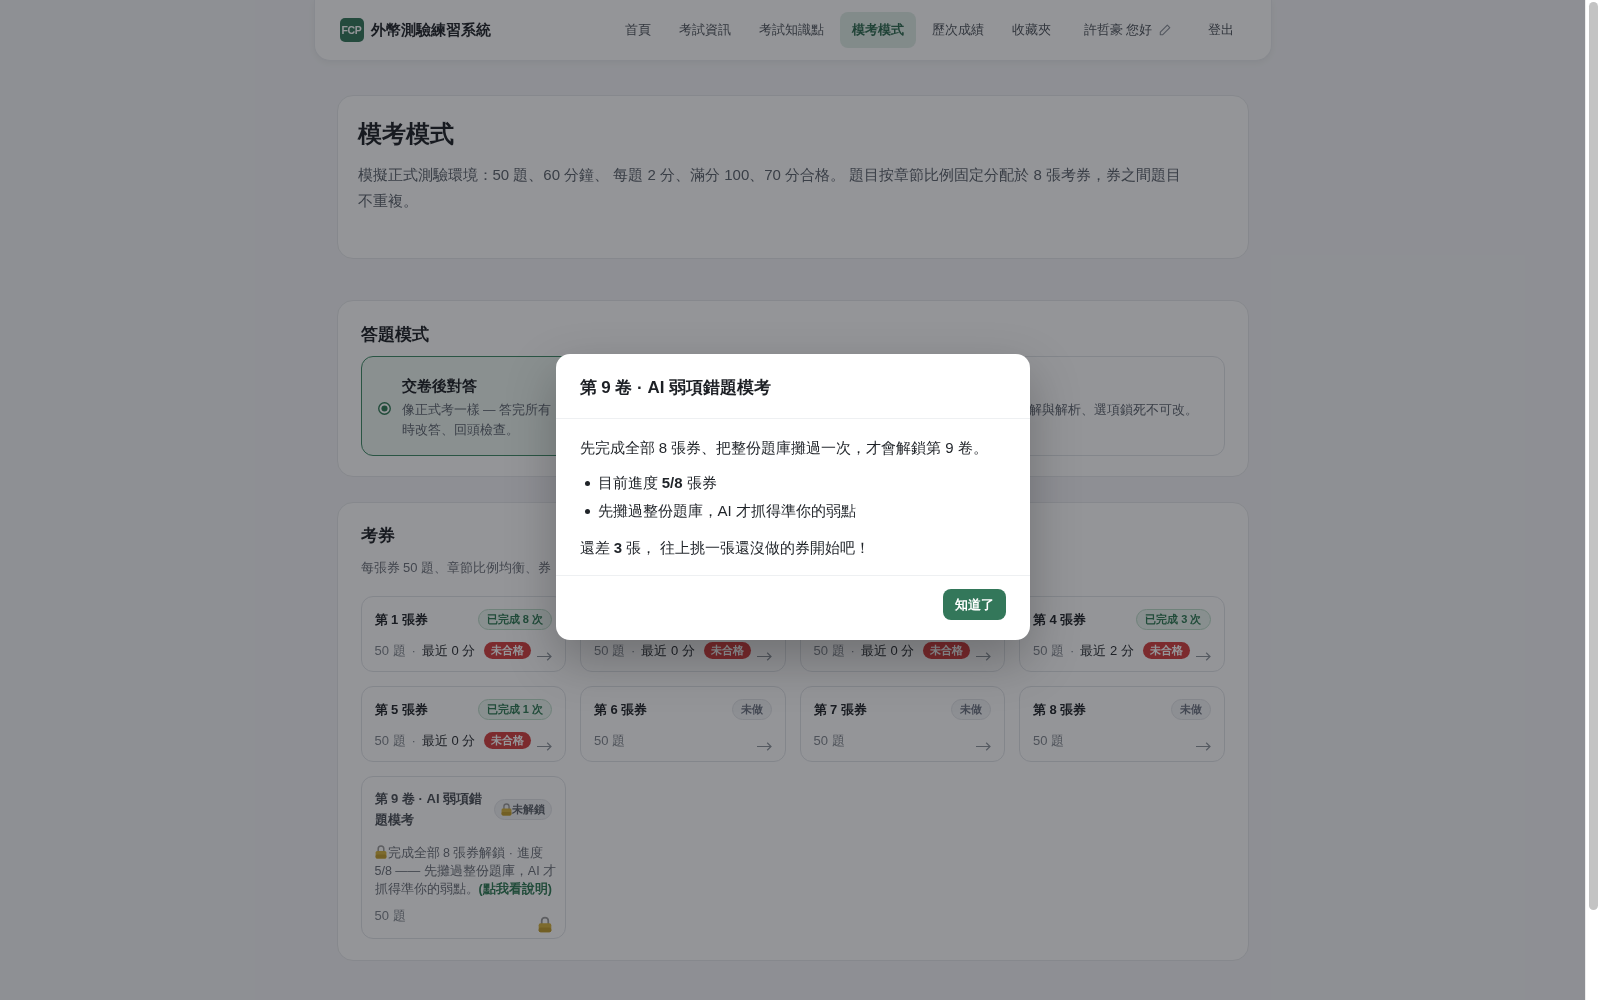 The height and width of the screenshot is (1000, 1600). Describe the element at coordinates (514, 709) in the screenshot. I see `status-badge: 已完成 1 次` at that location.